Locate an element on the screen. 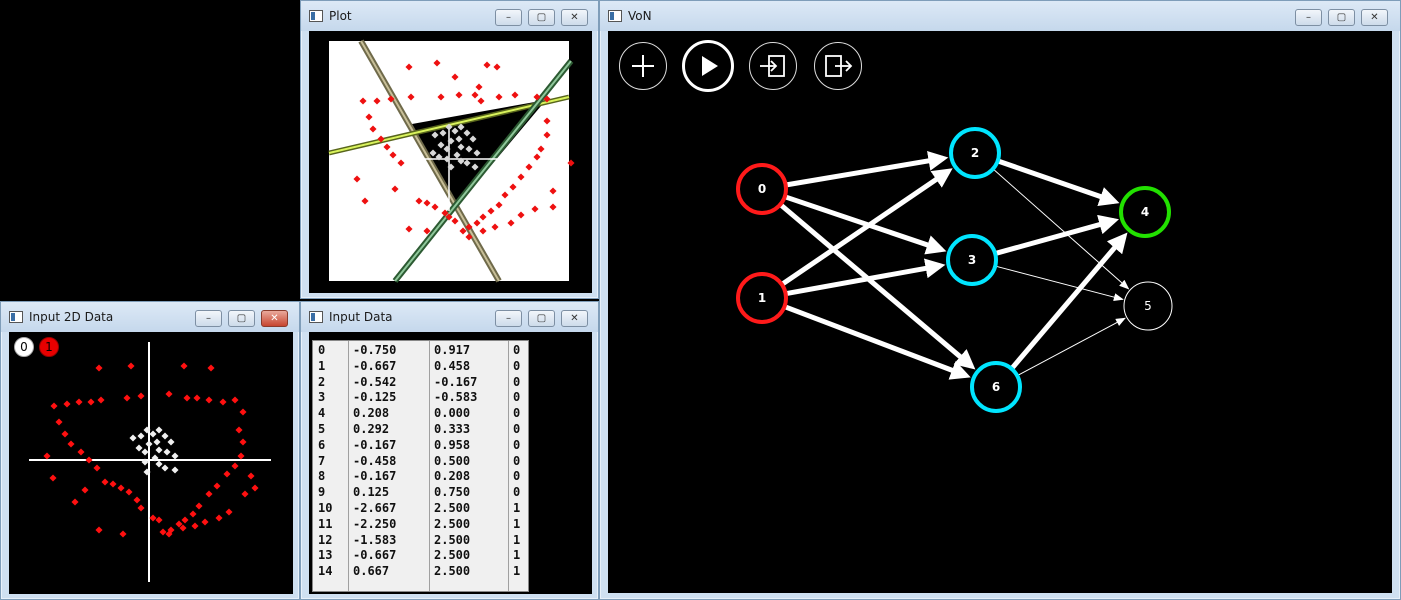 Image resolution: width=1401 pixels, height=600 pixels. node-4: 4 is located at coordinates (1145, 212).